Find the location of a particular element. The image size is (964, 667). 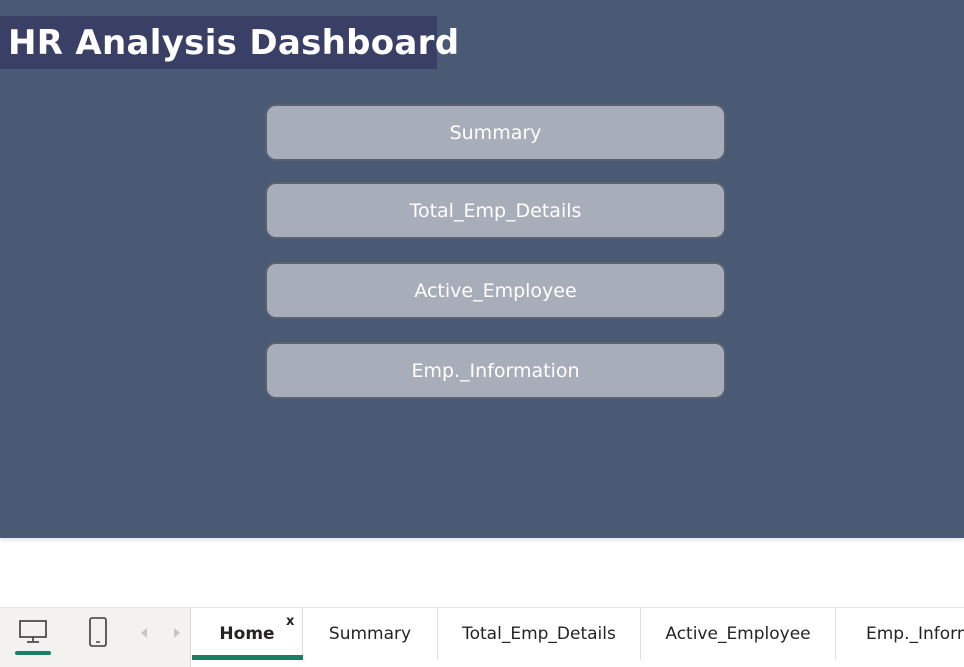

tab-label: Home is located at coordinates (247, 634).